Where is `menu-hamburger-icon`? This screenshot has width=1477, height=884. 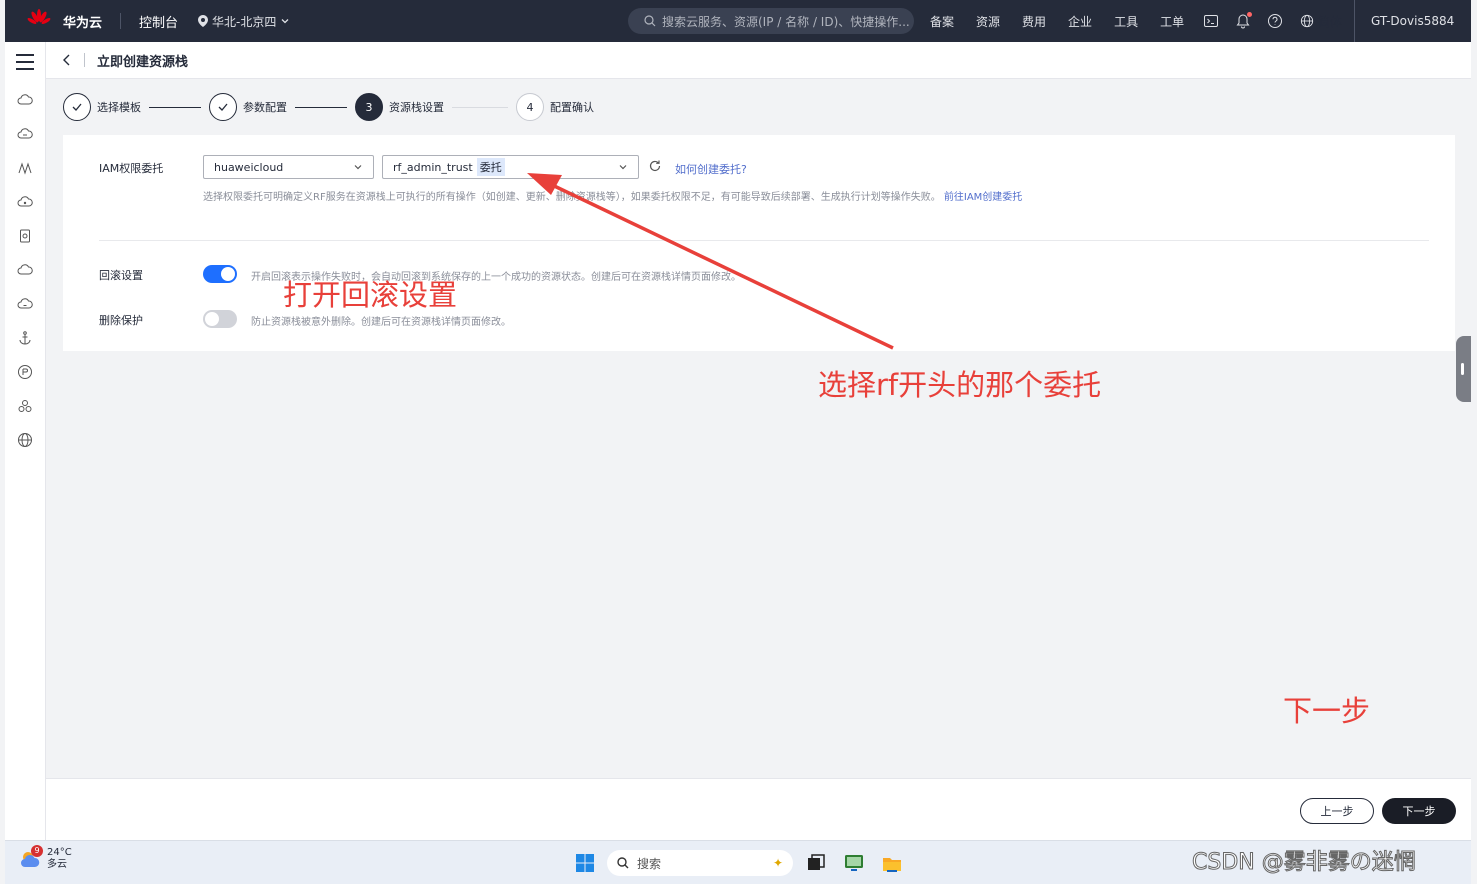
menu-hamburger-icon is located at coordinates (25, 62).